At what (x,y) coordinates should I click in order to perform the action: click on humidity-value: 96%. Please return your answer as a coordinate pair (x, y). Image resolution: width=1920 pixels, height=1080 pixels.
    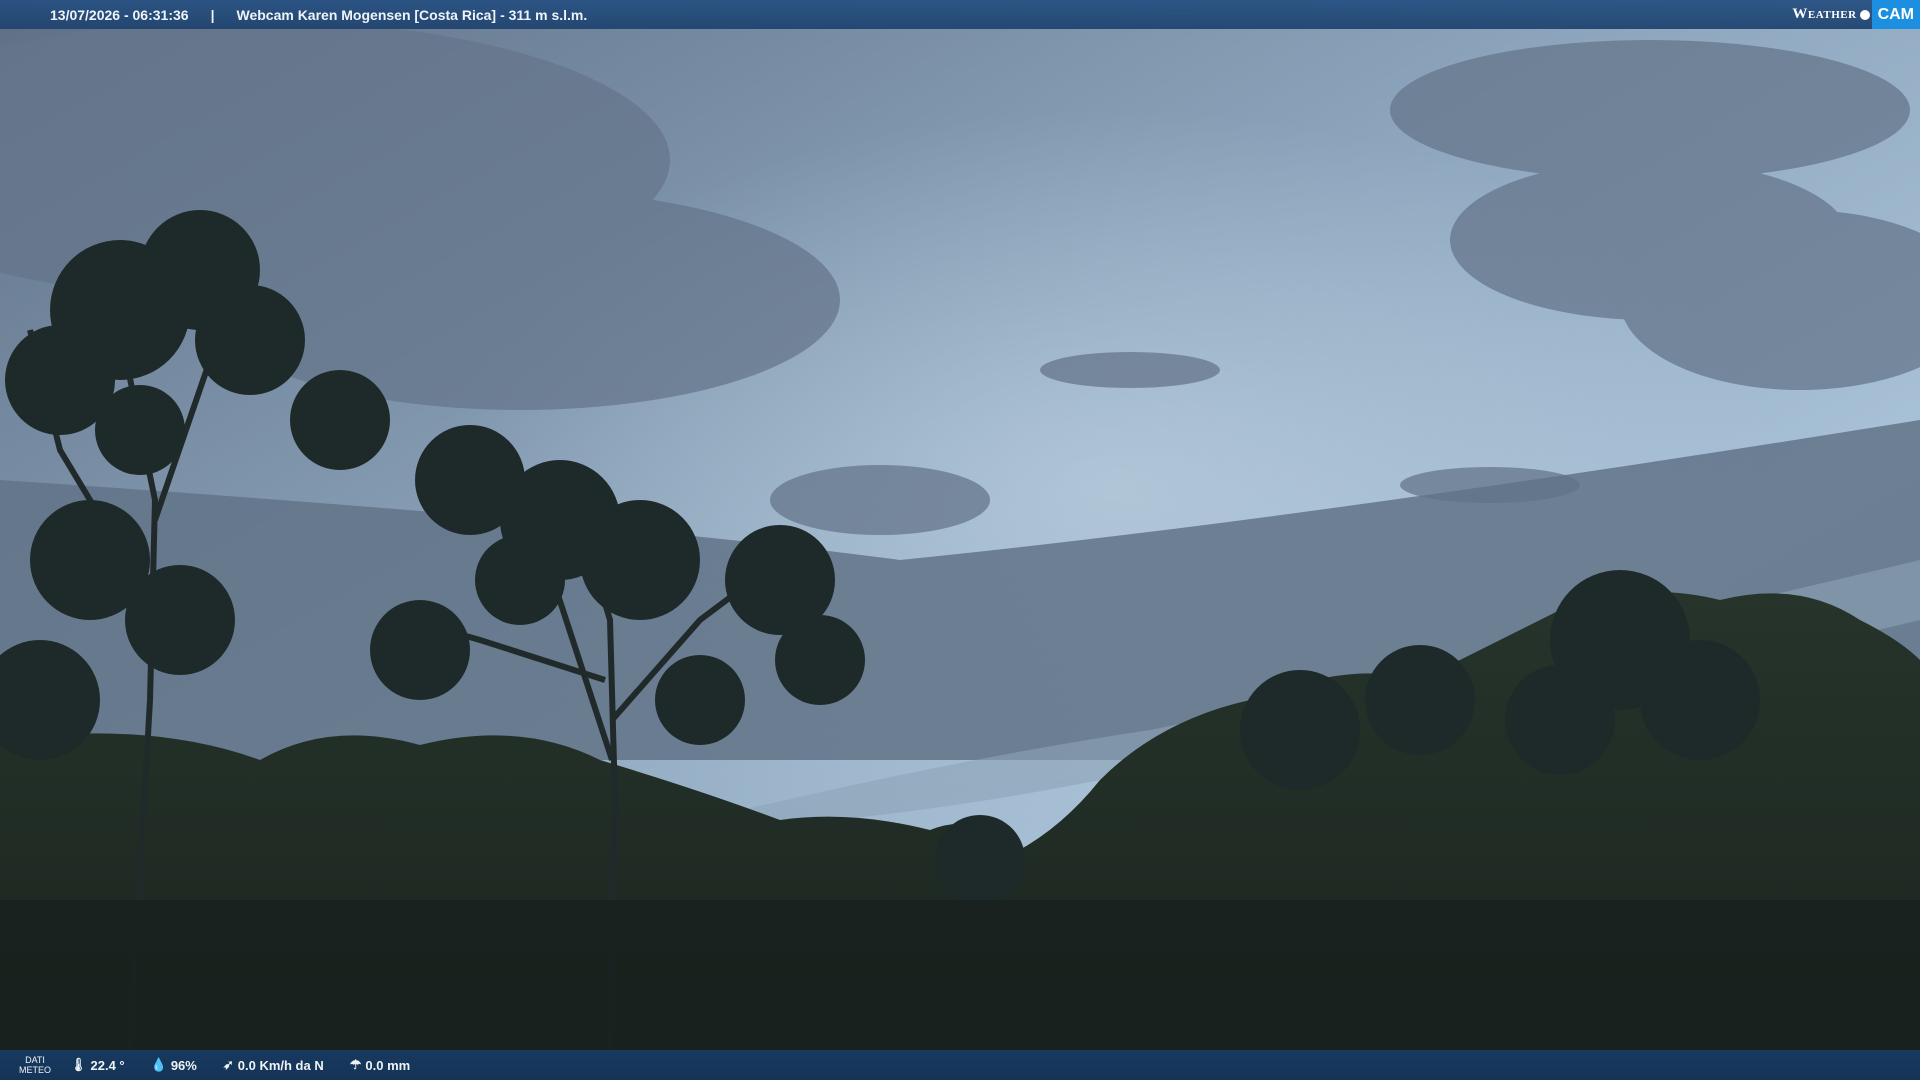
    Looking at the image, I should click on (183, 1065).